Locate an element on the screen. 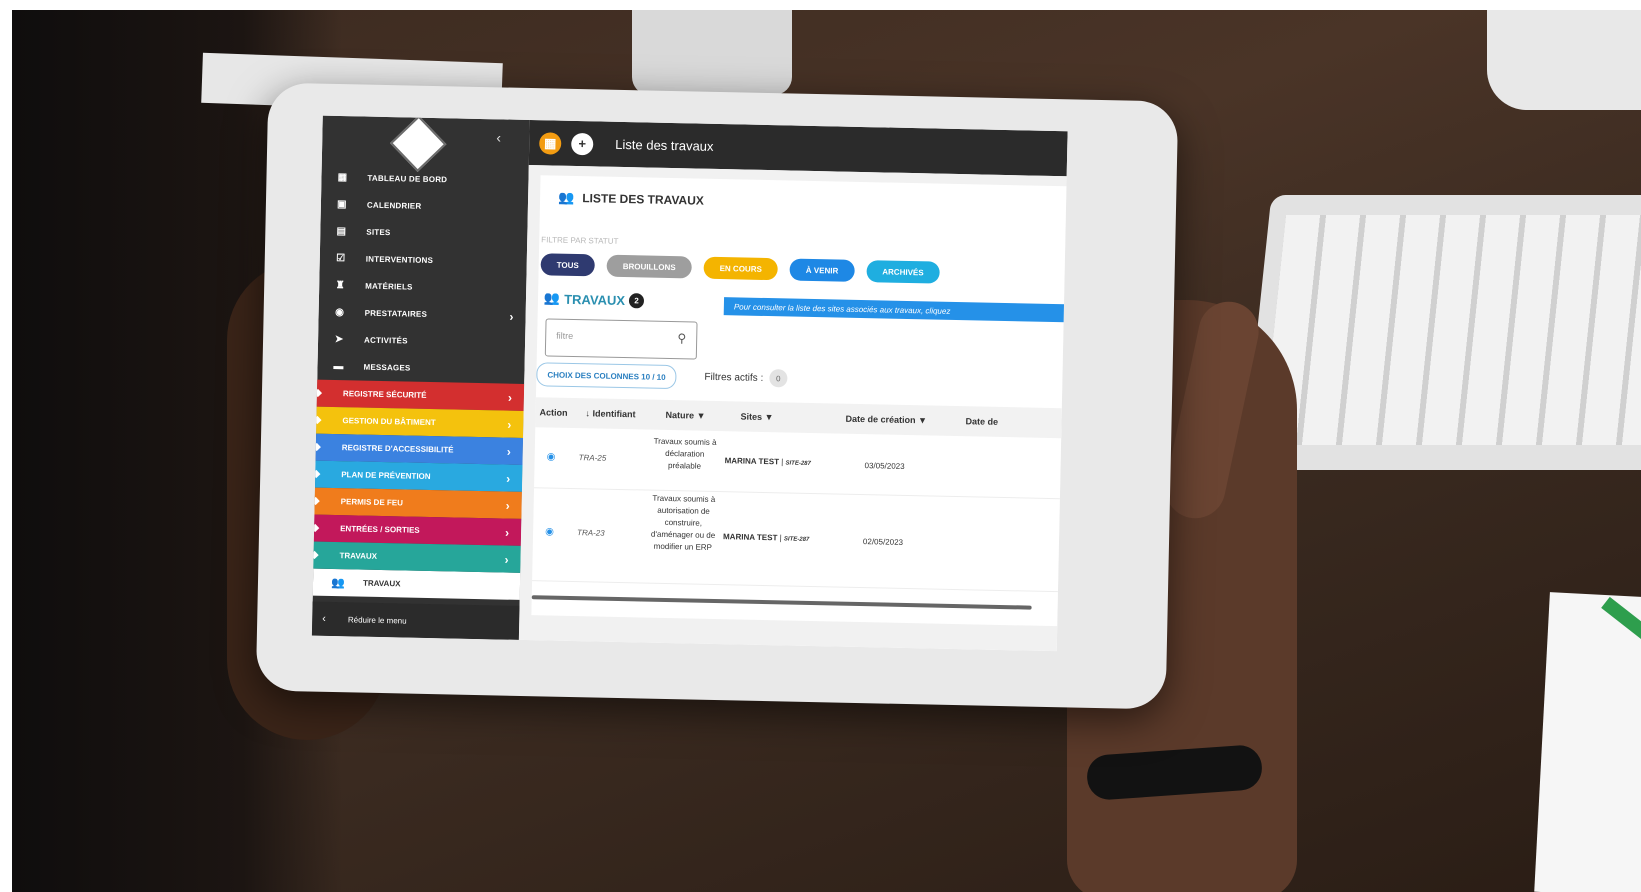  dashboard-icon: ▦ is located at coordinates (342, 178).